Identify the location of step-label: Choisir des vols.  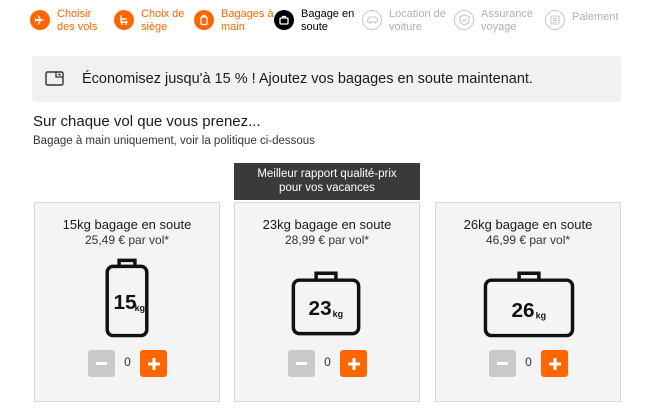
(77, 20).